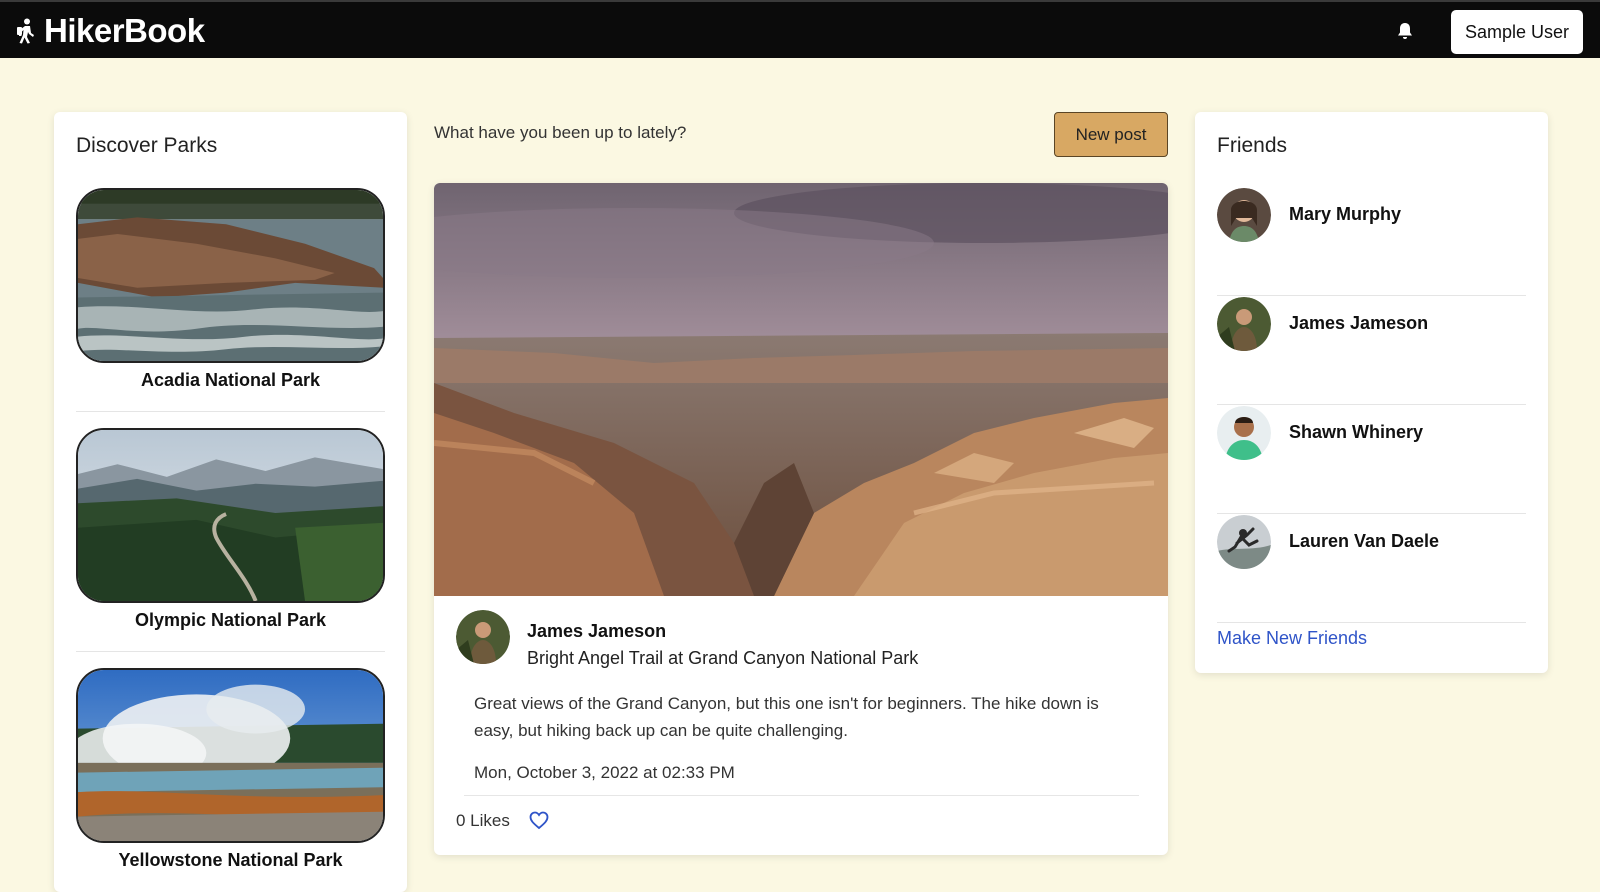  What do you see at coordinates (596, 631) in the screenshot?
I see `post-author-name: James Jameson` at bounding box center [596, 631].